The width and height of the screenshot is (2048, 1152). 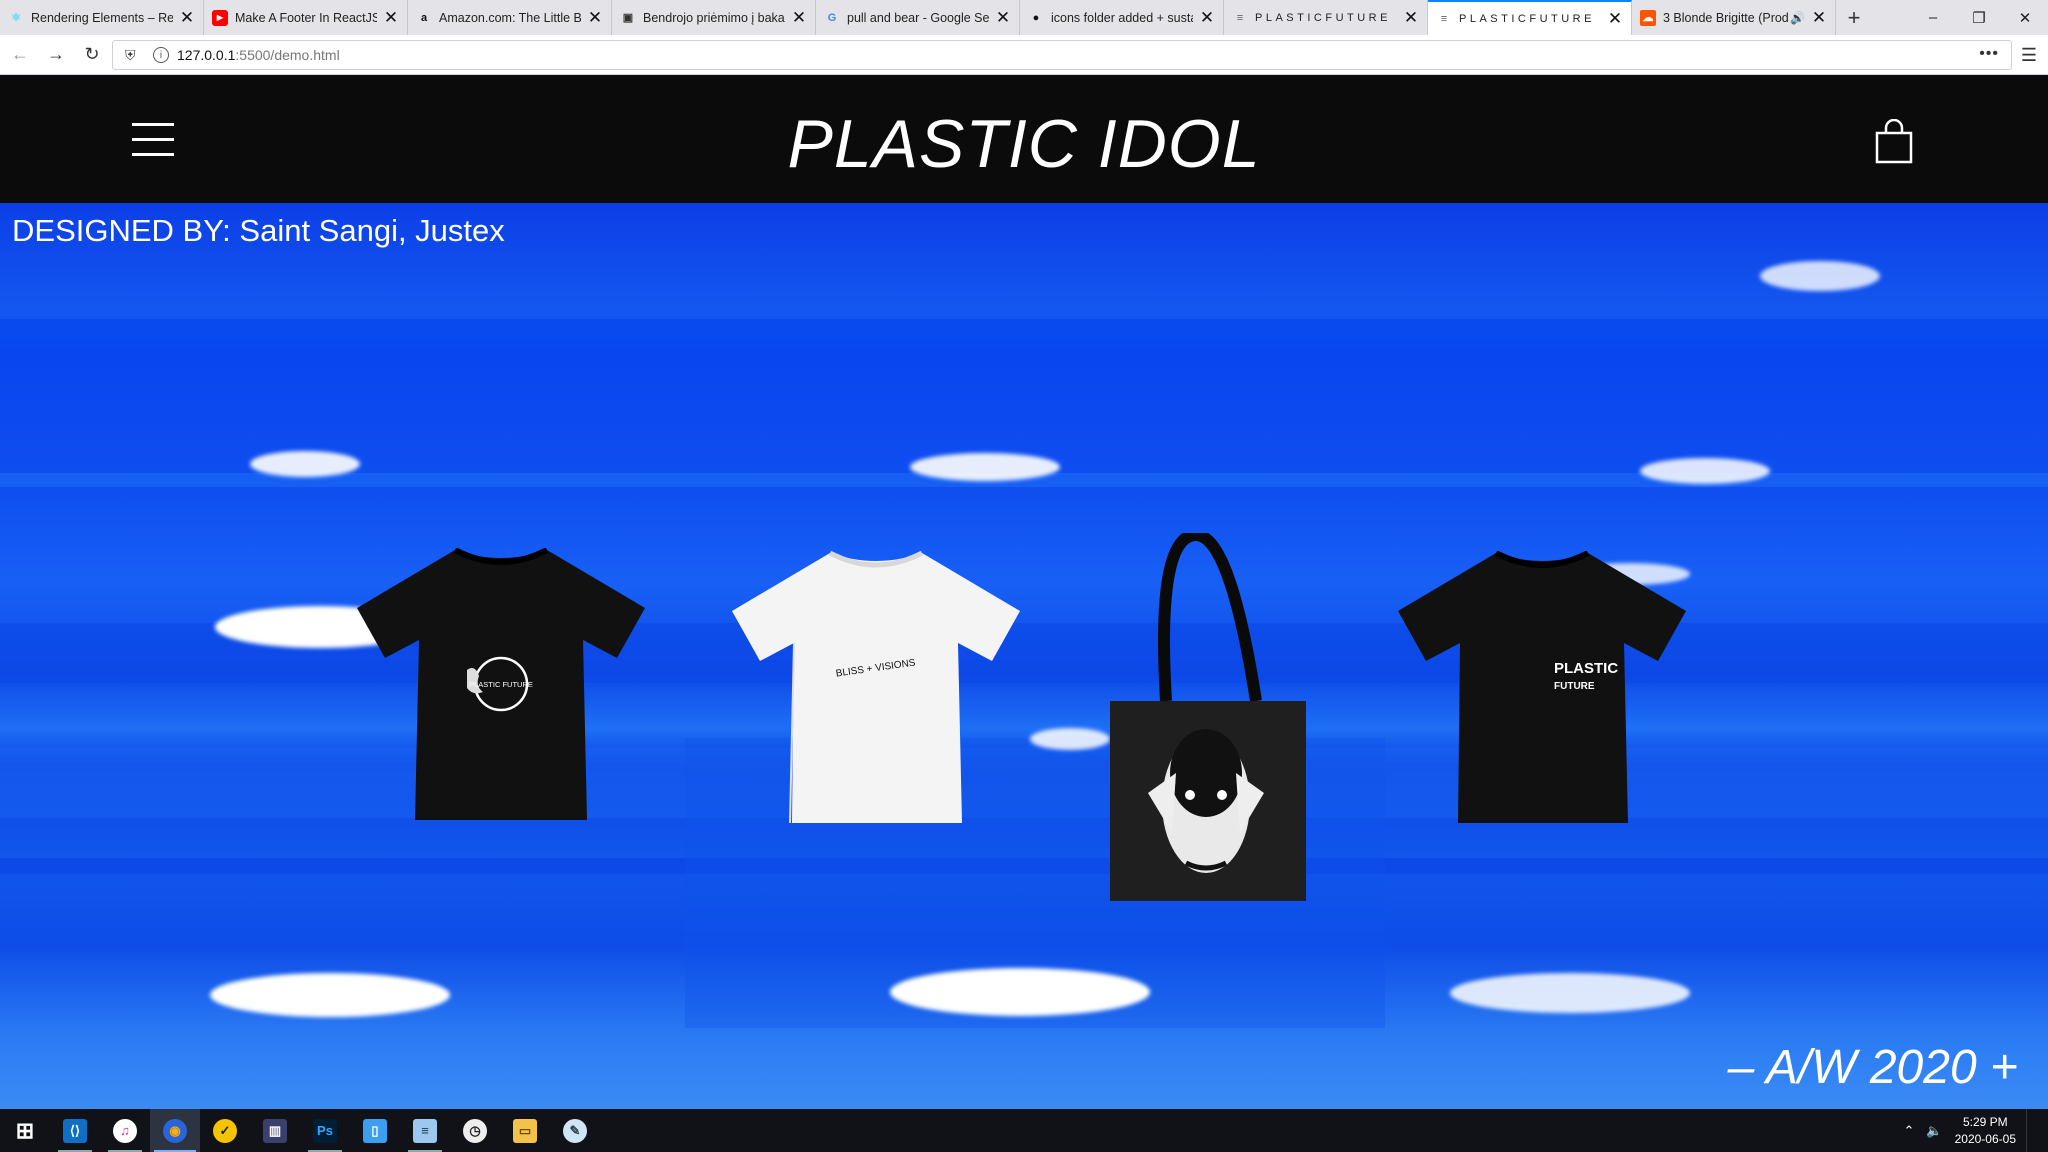 I want to click on react-icon: ⚛, so click(x=16, y=18).